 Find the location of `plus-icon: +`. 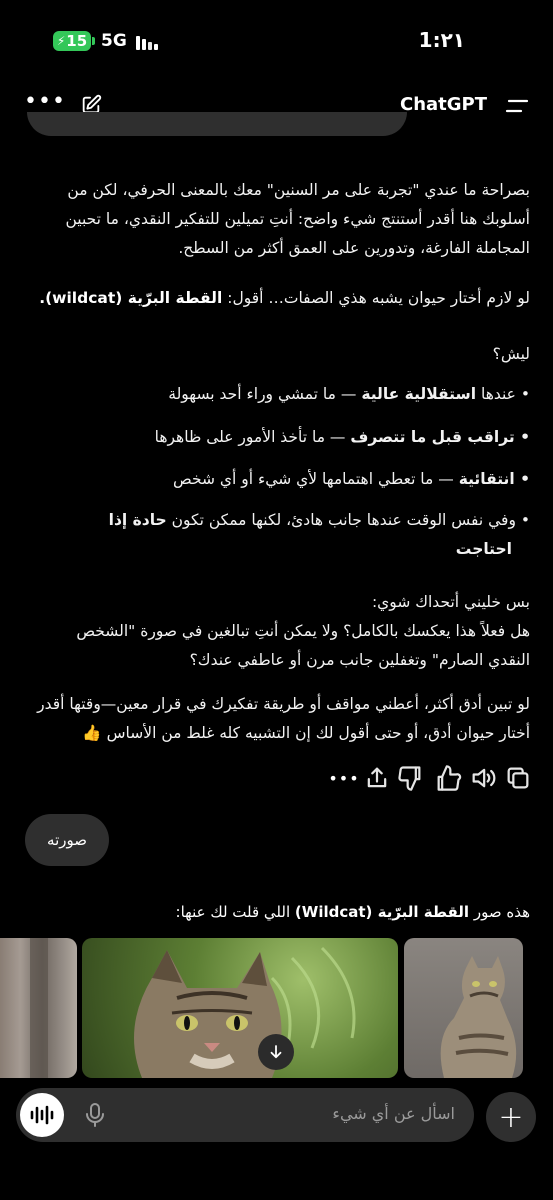

plus-icon: + is located at coordinates (511, 1117).